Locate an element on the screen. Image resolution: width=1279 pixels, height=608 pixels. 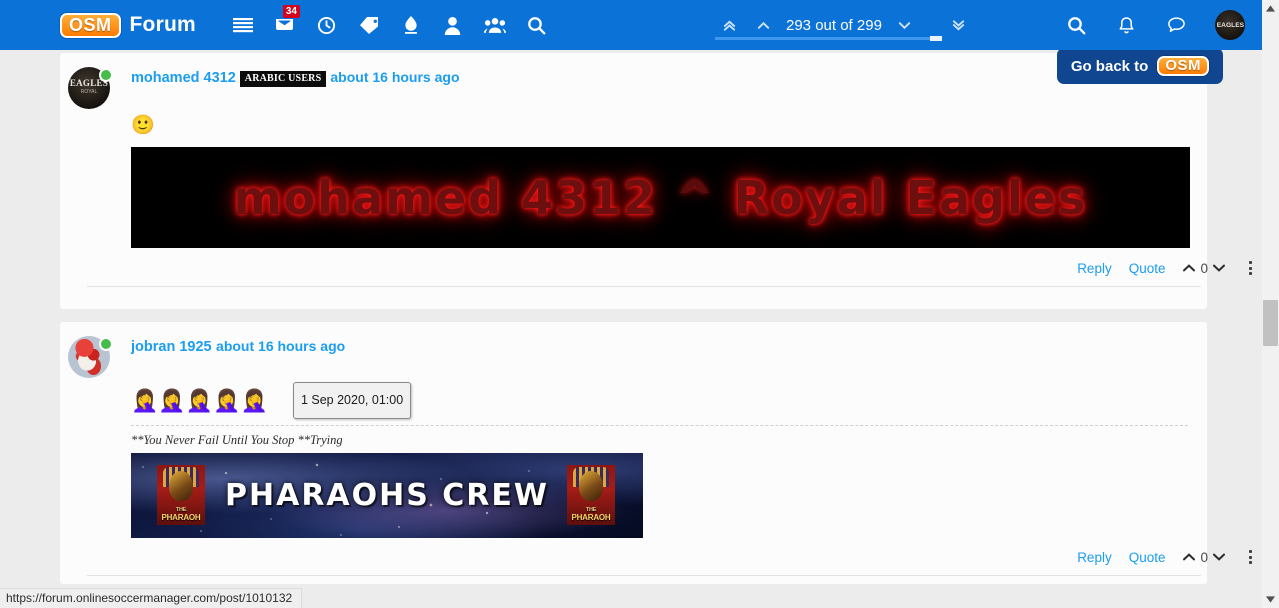
signature-divider is located at coordinates (659, 425).